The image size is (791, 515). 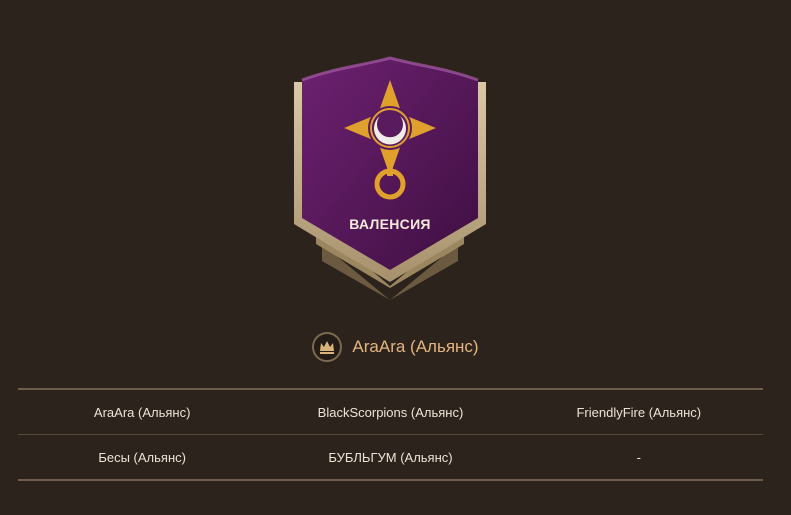 I want to click on table-row: Бесы (Альянс) БУБЛЬГУМ (Альянс) -, so click(x=390, y=458).